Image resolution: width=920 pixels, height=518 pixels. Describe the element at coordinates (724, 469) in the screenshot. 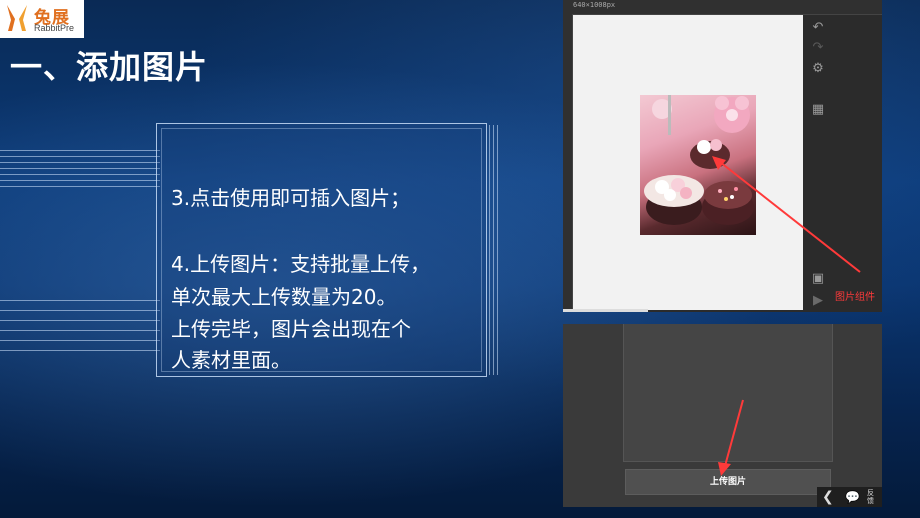

I see `arrow-to-upload-head` at that location.